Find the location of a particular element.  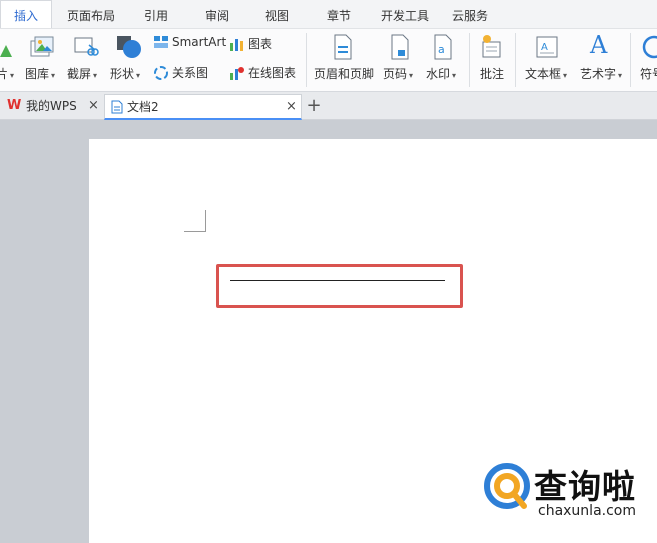

picture-label: 片 ▾ is located at coordinates (7, 73).